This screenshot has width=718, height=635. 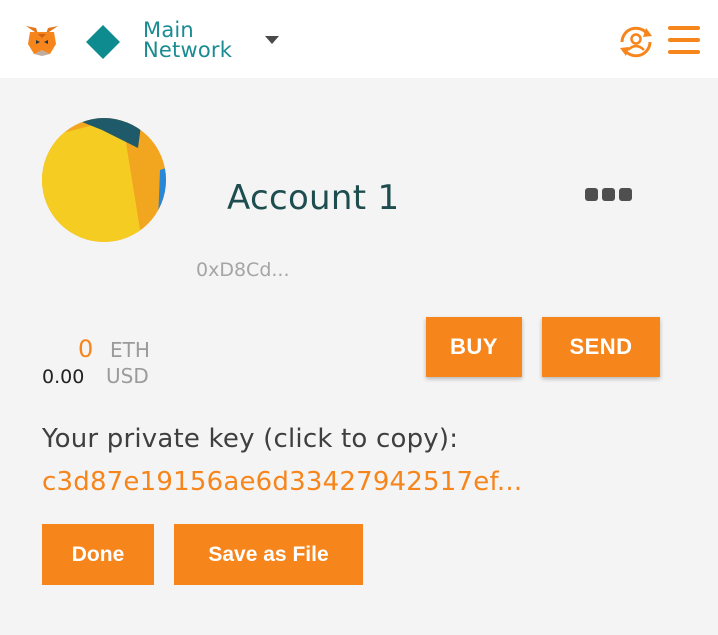 I want to click on usd-balance-unit: USD, so click(x=127, y=376).